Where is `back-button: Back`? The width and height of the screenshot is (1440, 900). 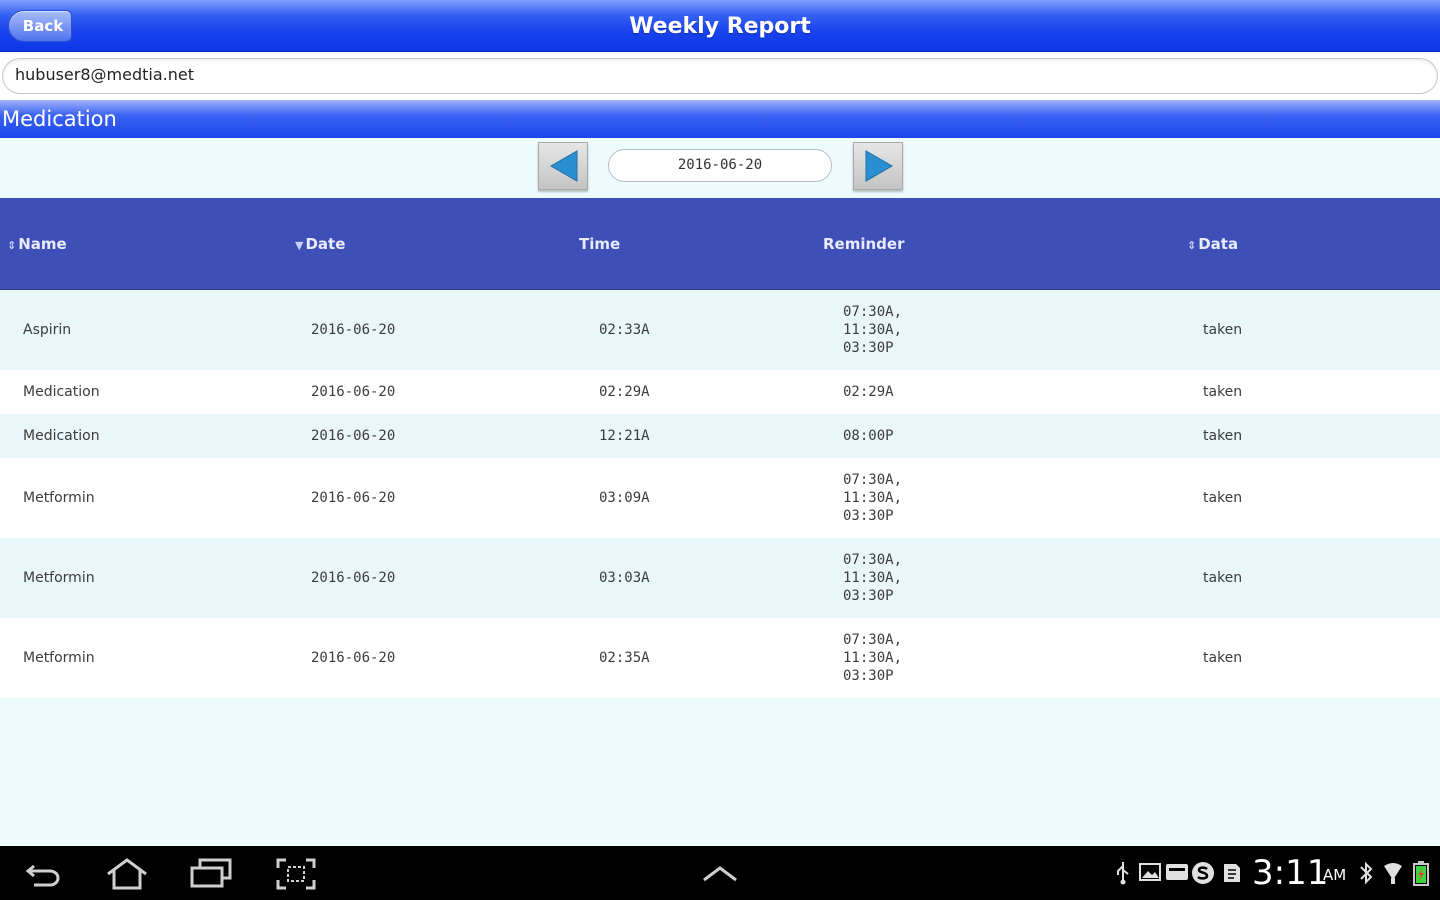
back-button: Back is located at coordinates (40, 26).